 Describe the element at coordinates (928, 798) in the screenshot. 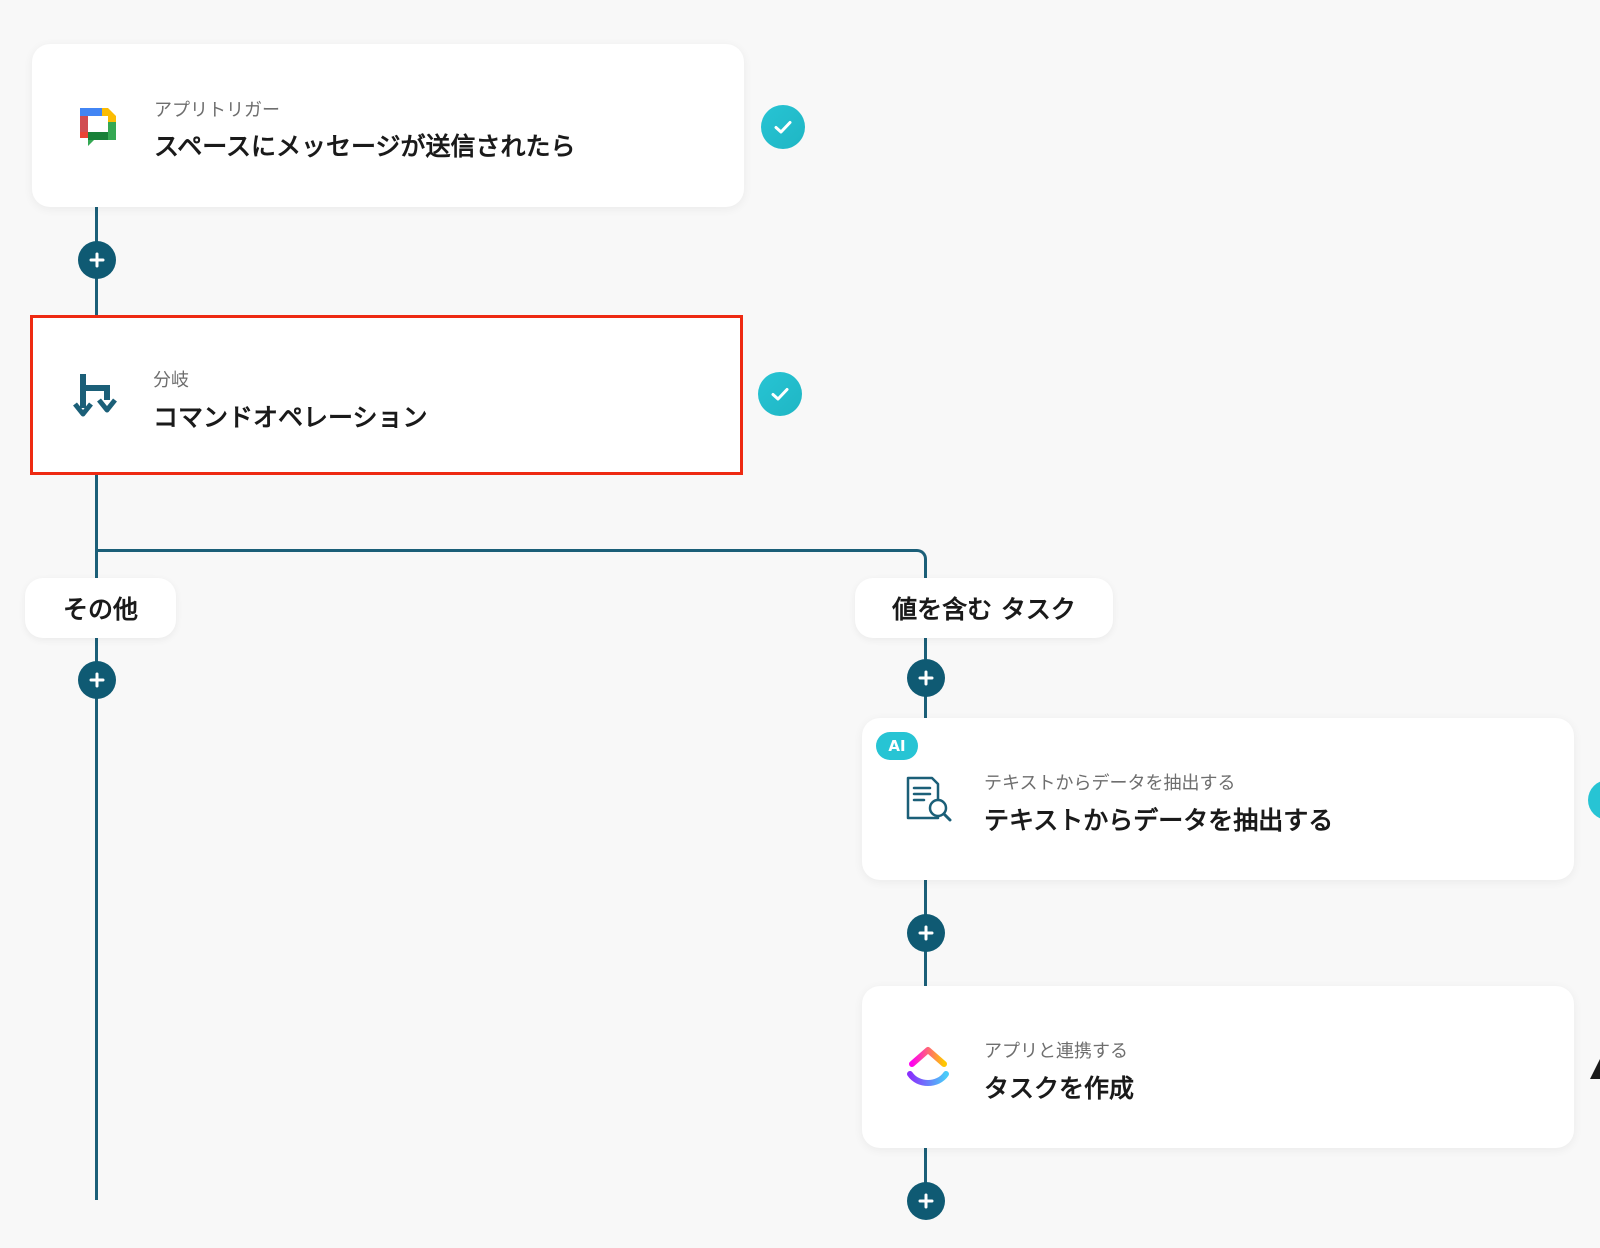

I see `document-search-icon` at that location.